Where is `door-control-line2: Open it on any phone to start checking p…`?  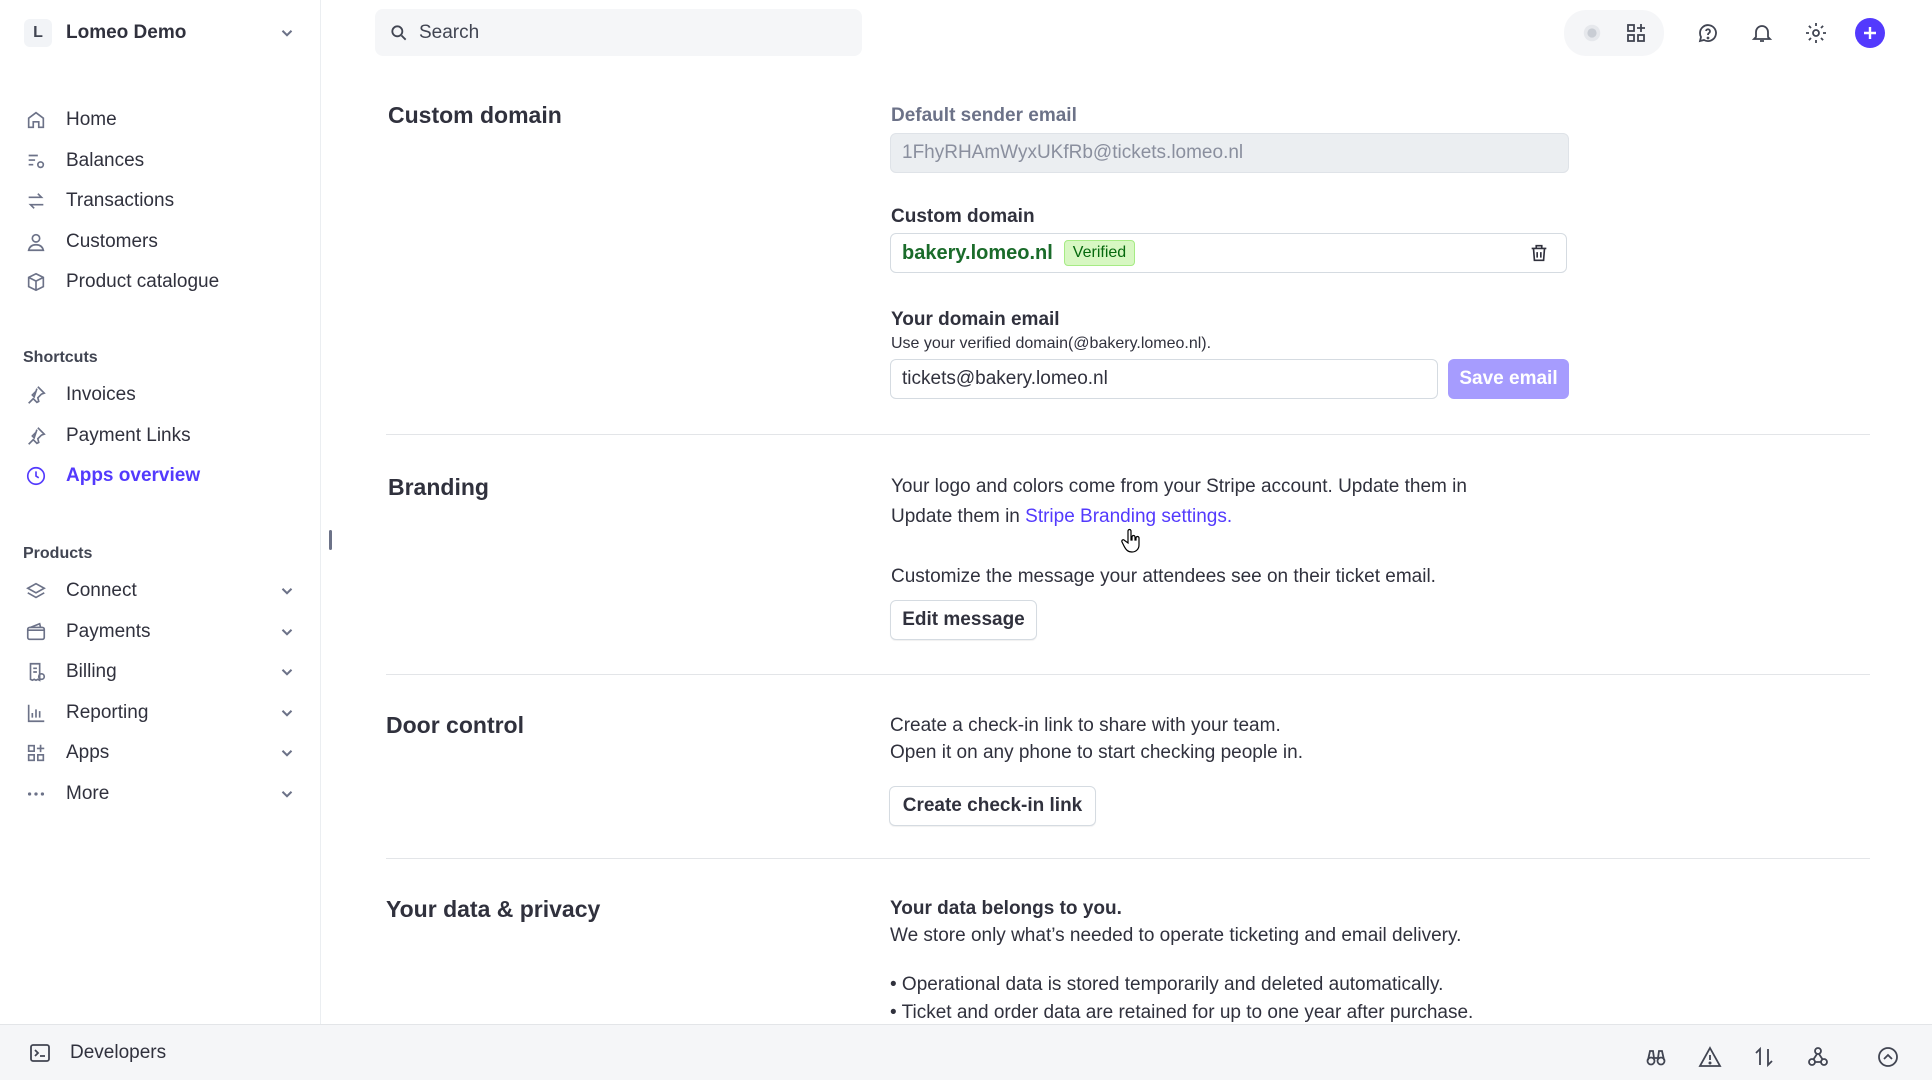 door-control-line2: Open it on any phone to start checking p… is located at coordinates (1096, 752).